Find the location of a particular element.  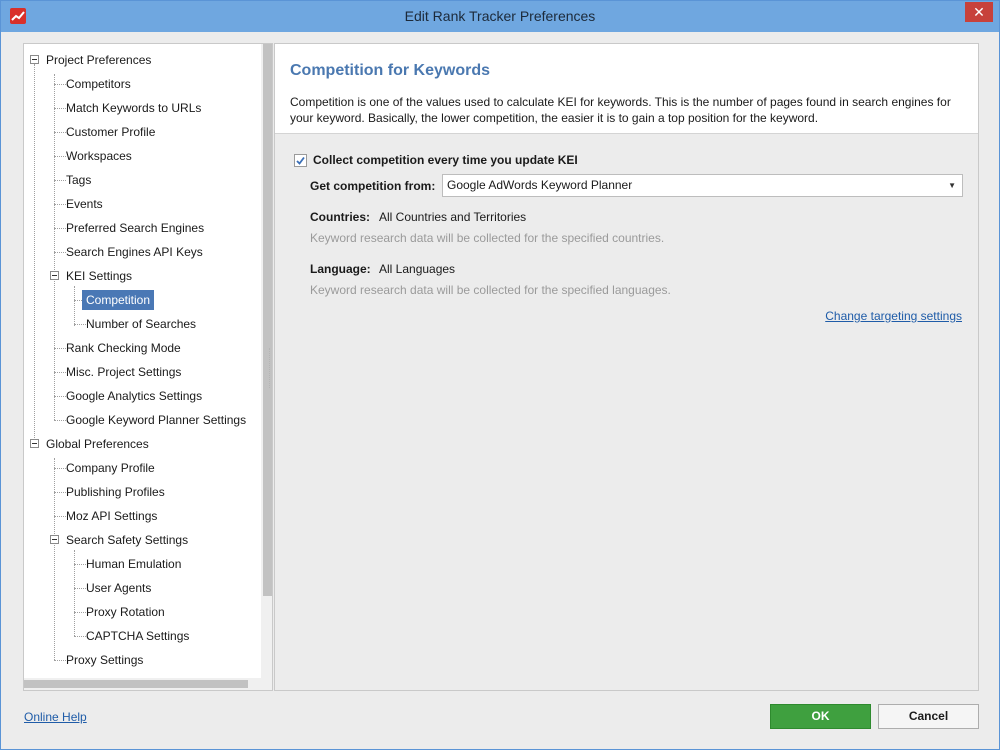

competition-source-value: Google AdWords Keyword Planner is located at coordinates (540, 185).